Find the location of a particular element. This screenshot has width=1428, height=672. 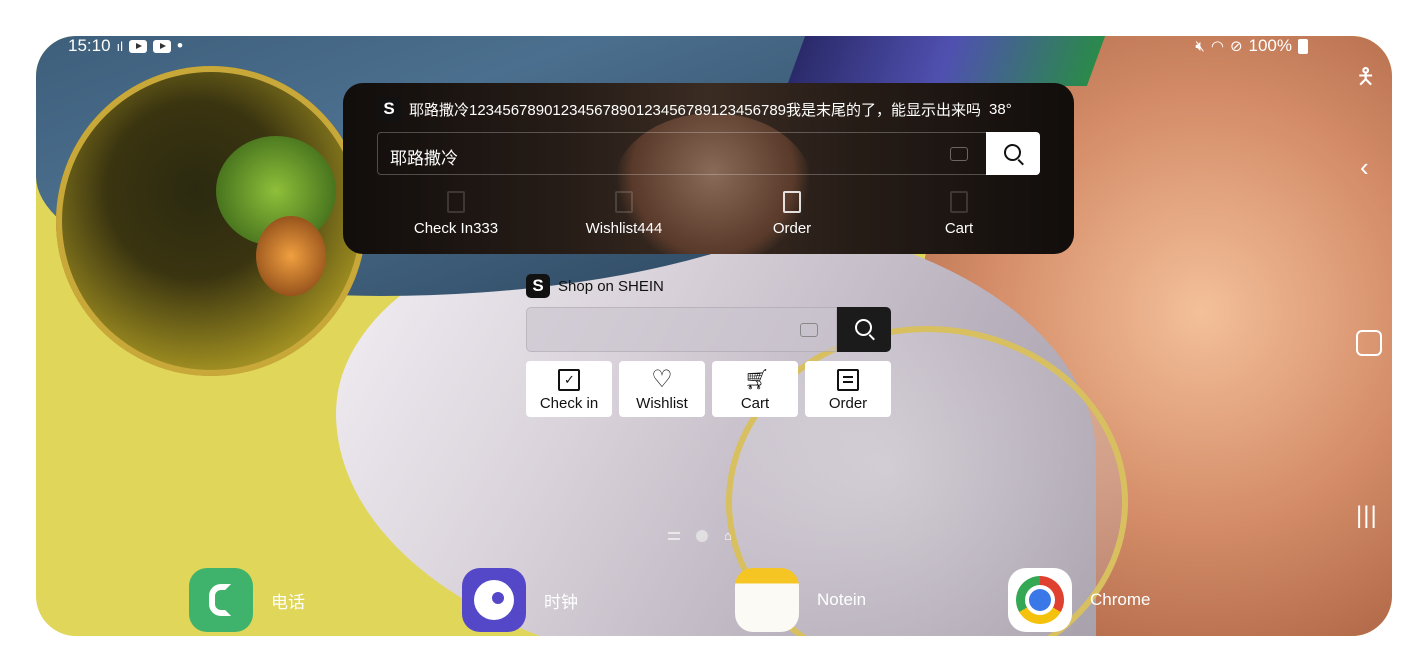

nav-check-in: Check In333 is located at coordinates (456, 213).